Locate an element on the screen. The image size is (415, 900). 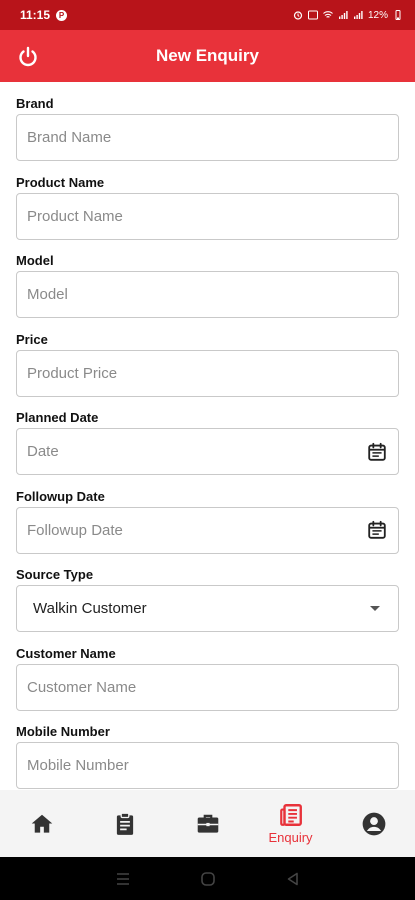
clipboard-icon is located at coordinates (124, 823).